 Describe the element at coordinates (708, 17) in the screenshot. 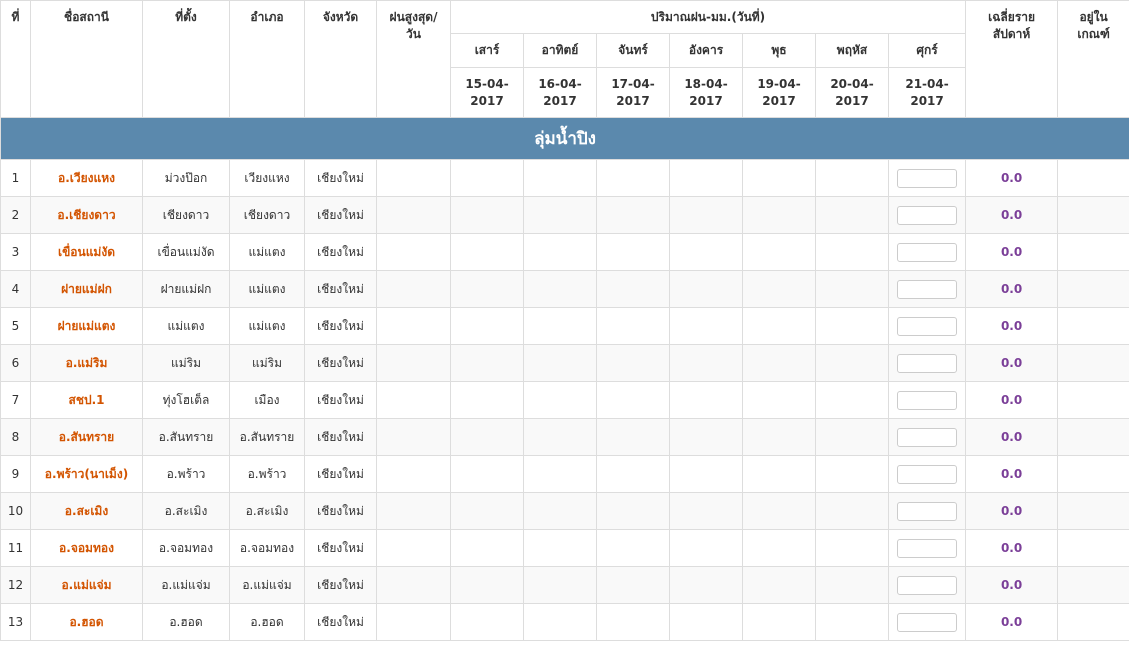

I see `header-rain-amount: ปริมาณฝน-มม.(วันที่)` at that location.